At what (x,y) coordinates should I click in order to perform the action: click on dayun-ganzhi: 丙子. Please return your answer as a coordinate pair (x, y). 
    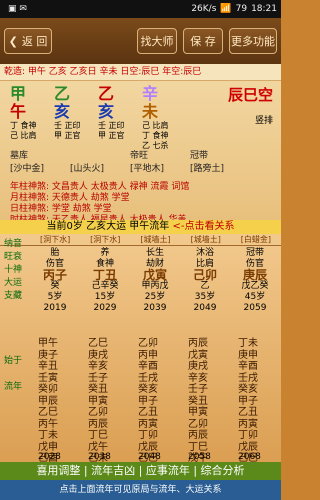
    Looking at the image, I should click on (54, 275).